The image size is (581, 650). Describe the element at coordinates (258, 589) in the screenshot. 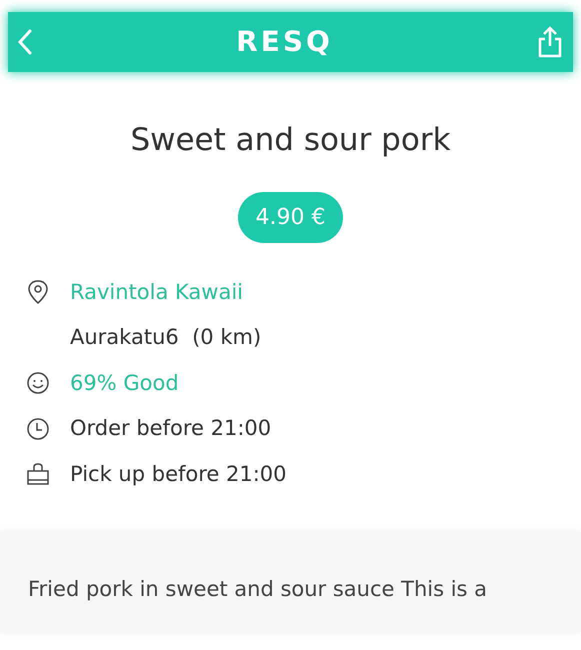

I see `description-text: Fried pork in sweet and sour sauce This is a` at that location.